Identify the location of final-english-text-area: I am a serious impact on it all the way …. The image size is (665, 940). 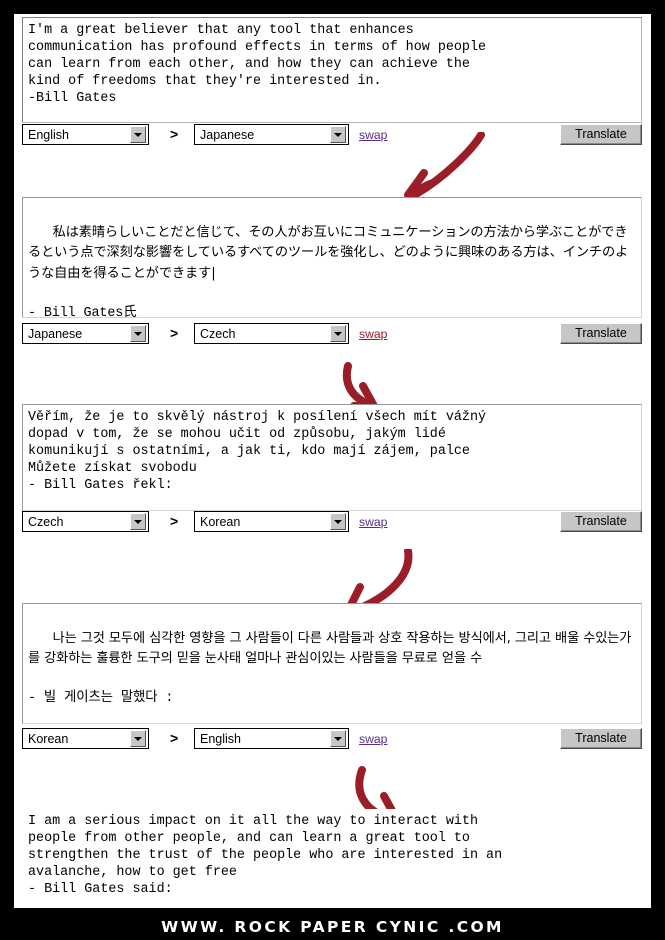
(332, 857).